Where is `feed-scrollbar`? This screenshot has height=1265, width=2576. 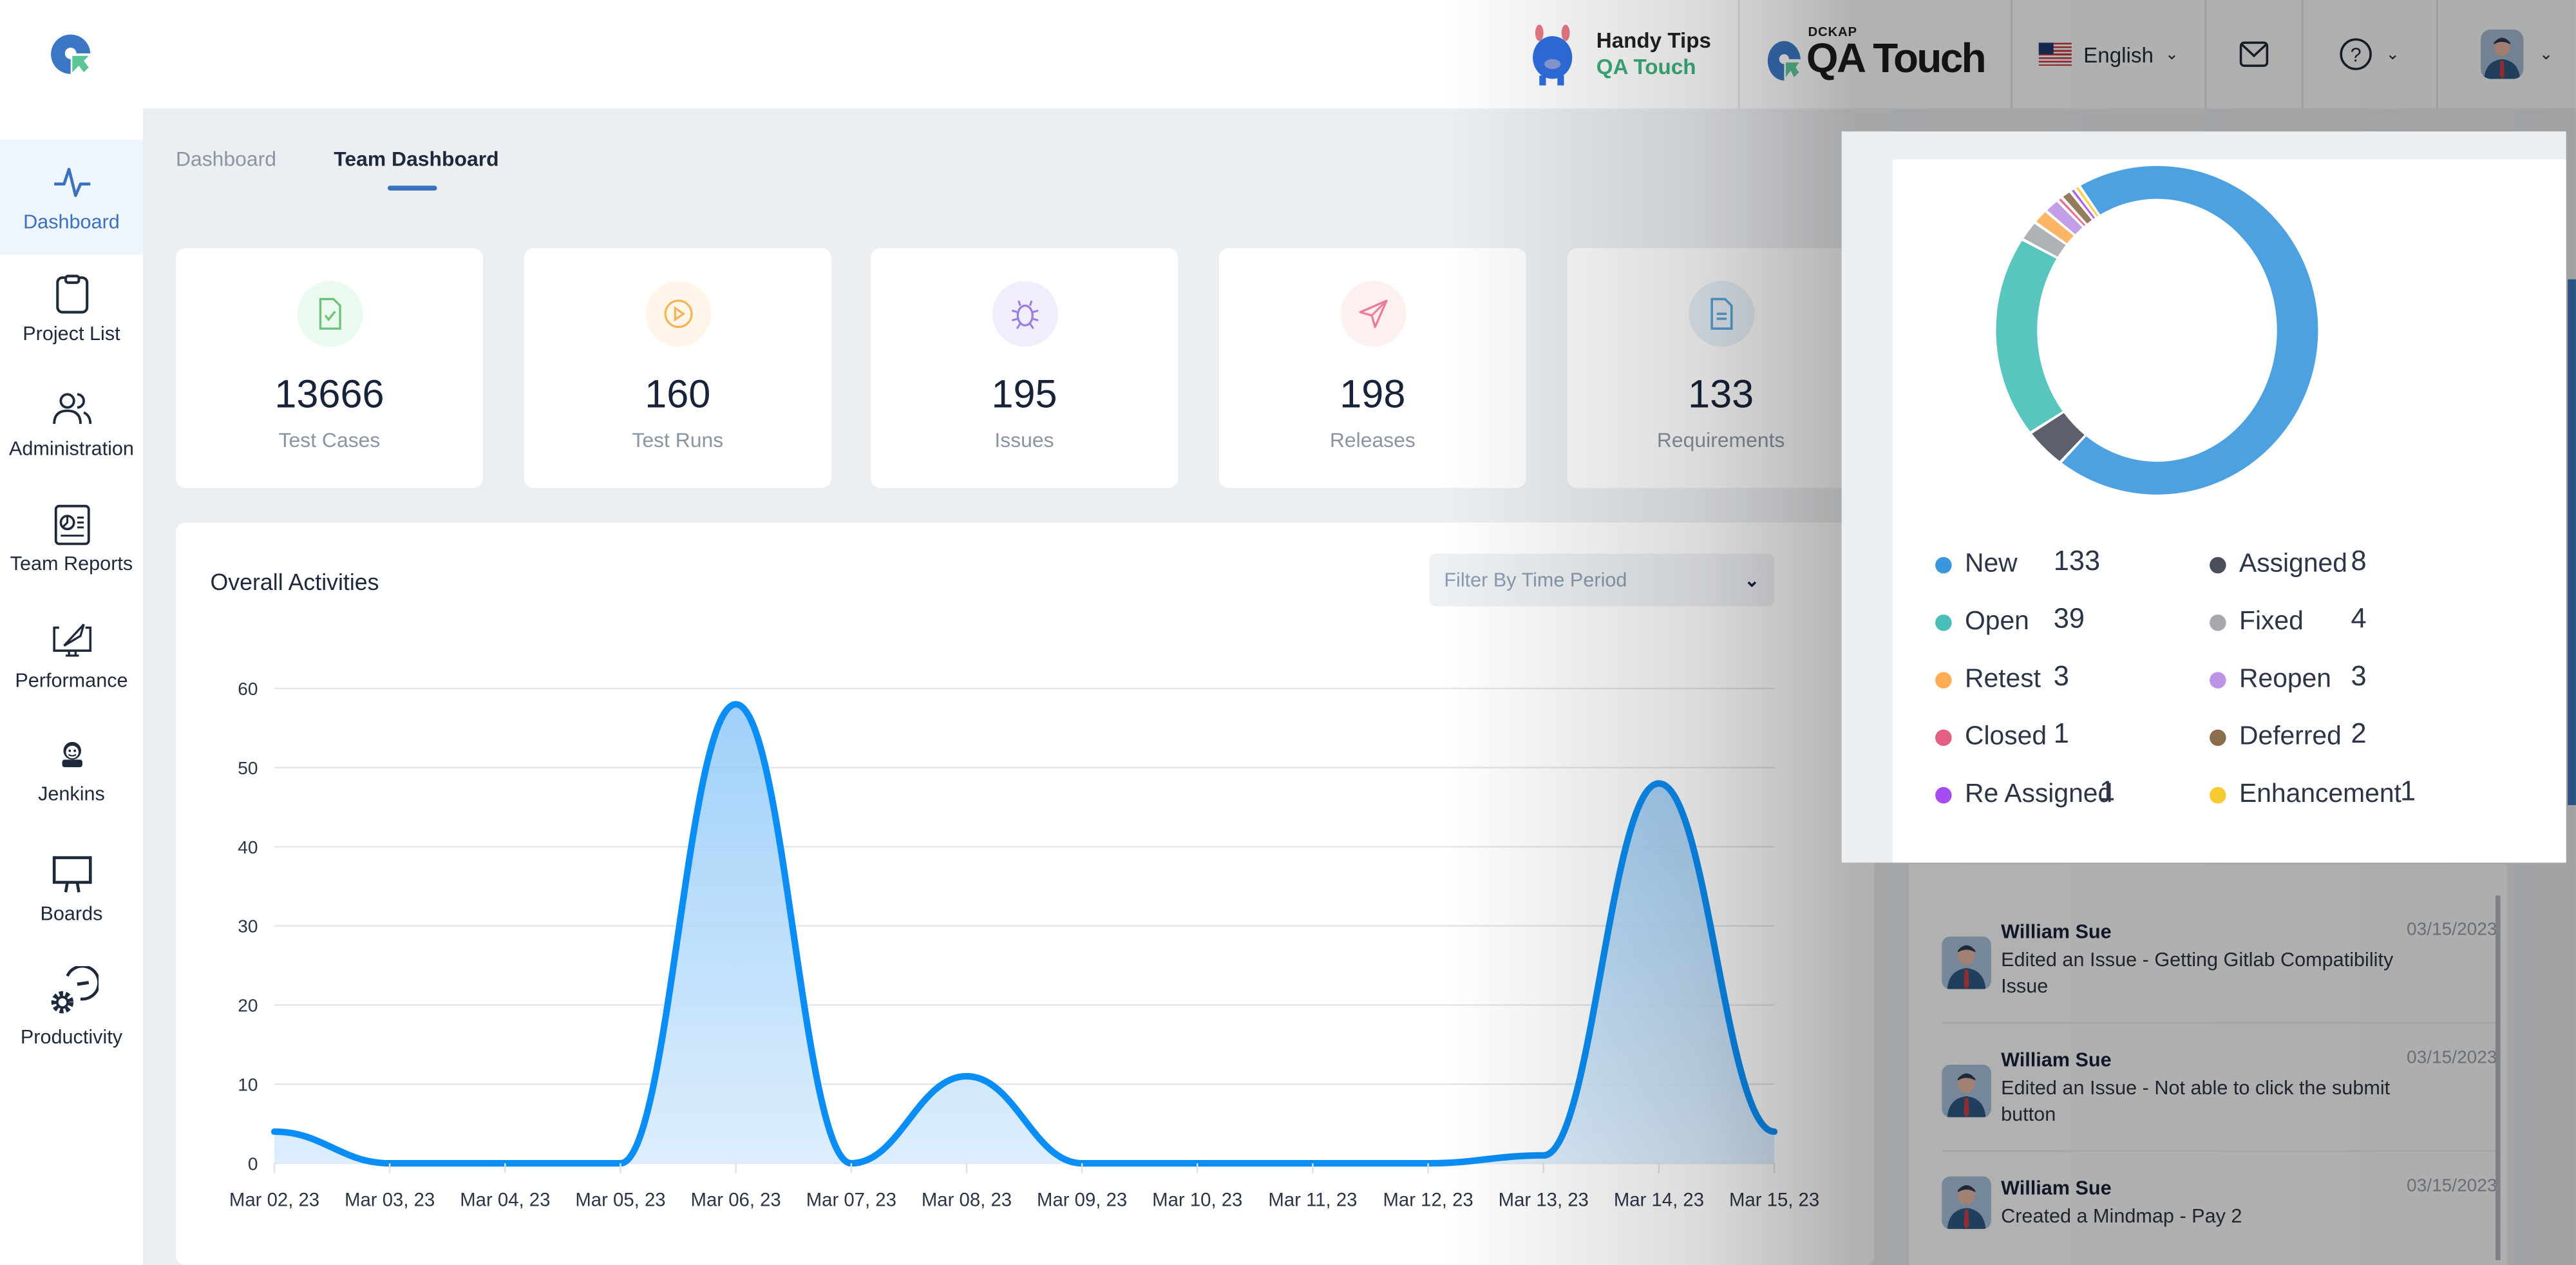 feed-scrollbar is located at coordinates (2498, 1077).